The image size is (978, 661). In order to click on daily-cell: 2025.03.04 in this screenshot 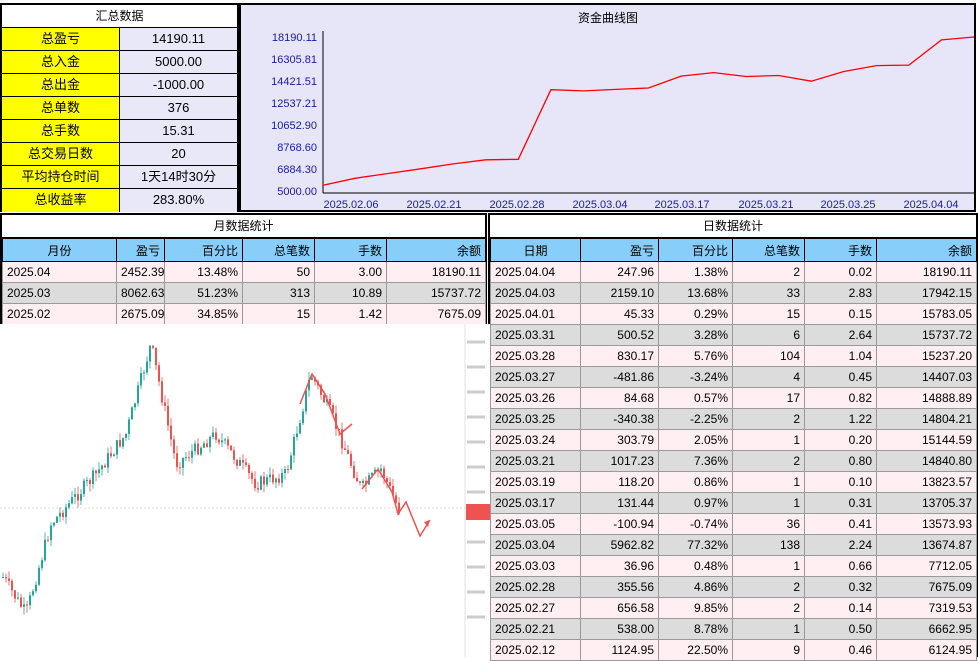, I will do `click(535, 545)`.